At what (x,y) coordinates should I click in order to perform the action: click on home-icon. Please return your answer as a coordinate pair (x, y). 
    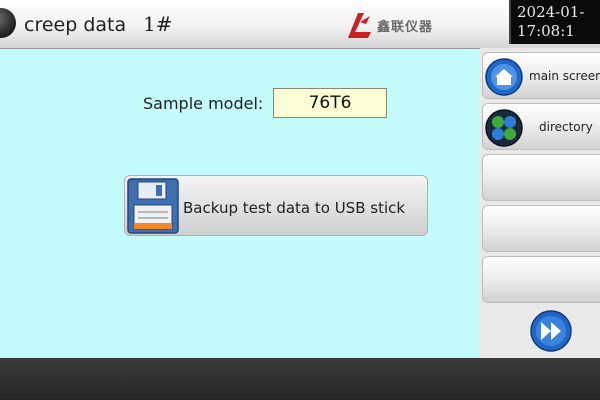
    Looking at the image, I should click on (504, 77).